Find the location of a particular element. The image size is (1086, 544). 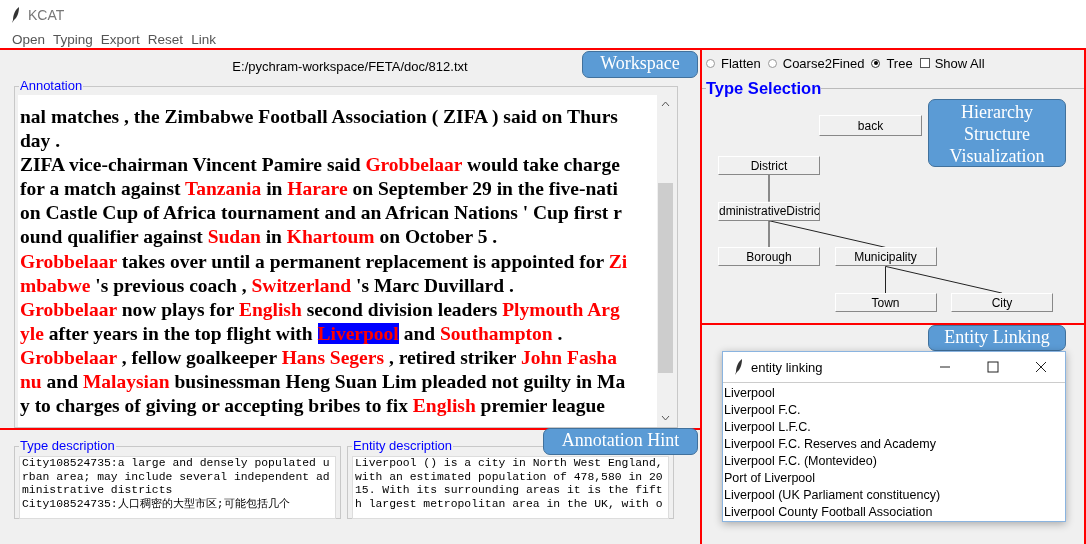

connector-line is located at coordinates (769, 188).